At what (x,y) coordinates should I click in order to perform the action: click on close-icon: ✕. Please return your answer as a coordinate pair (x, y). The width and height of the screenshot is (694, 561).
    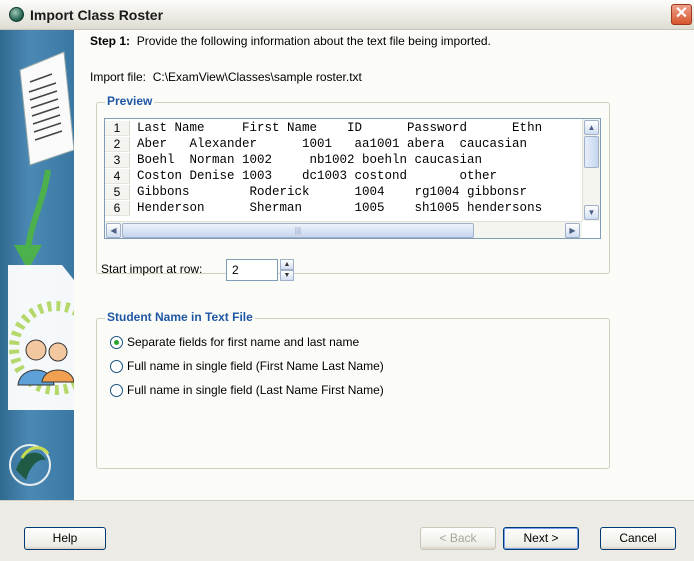
    Looking at the image, I should click on (681, 13).